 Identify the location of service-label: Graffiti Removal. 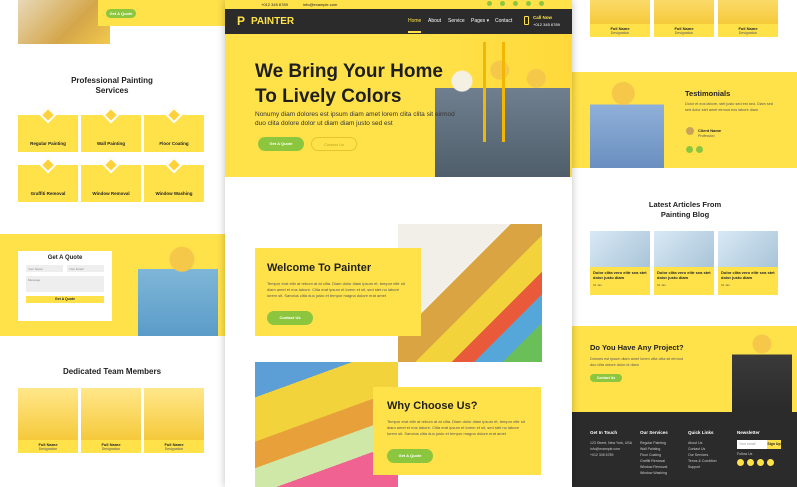
(48, 193).